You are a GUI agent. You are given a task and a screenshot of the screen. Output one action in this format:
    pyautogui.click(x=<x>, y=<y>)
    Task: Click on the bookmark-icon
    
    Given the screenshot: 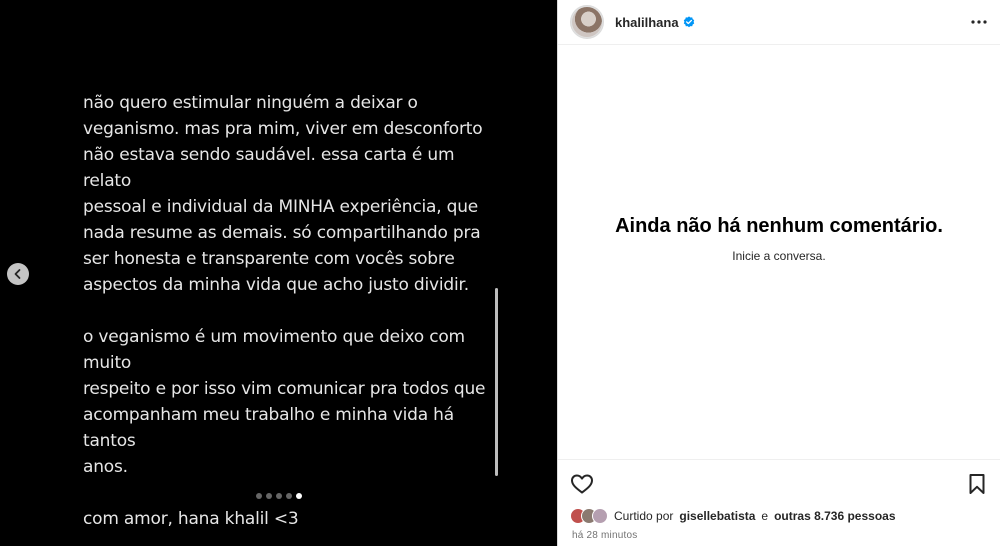 What is the action you would take?
    pyautogui.click(x=977, y=484)
    